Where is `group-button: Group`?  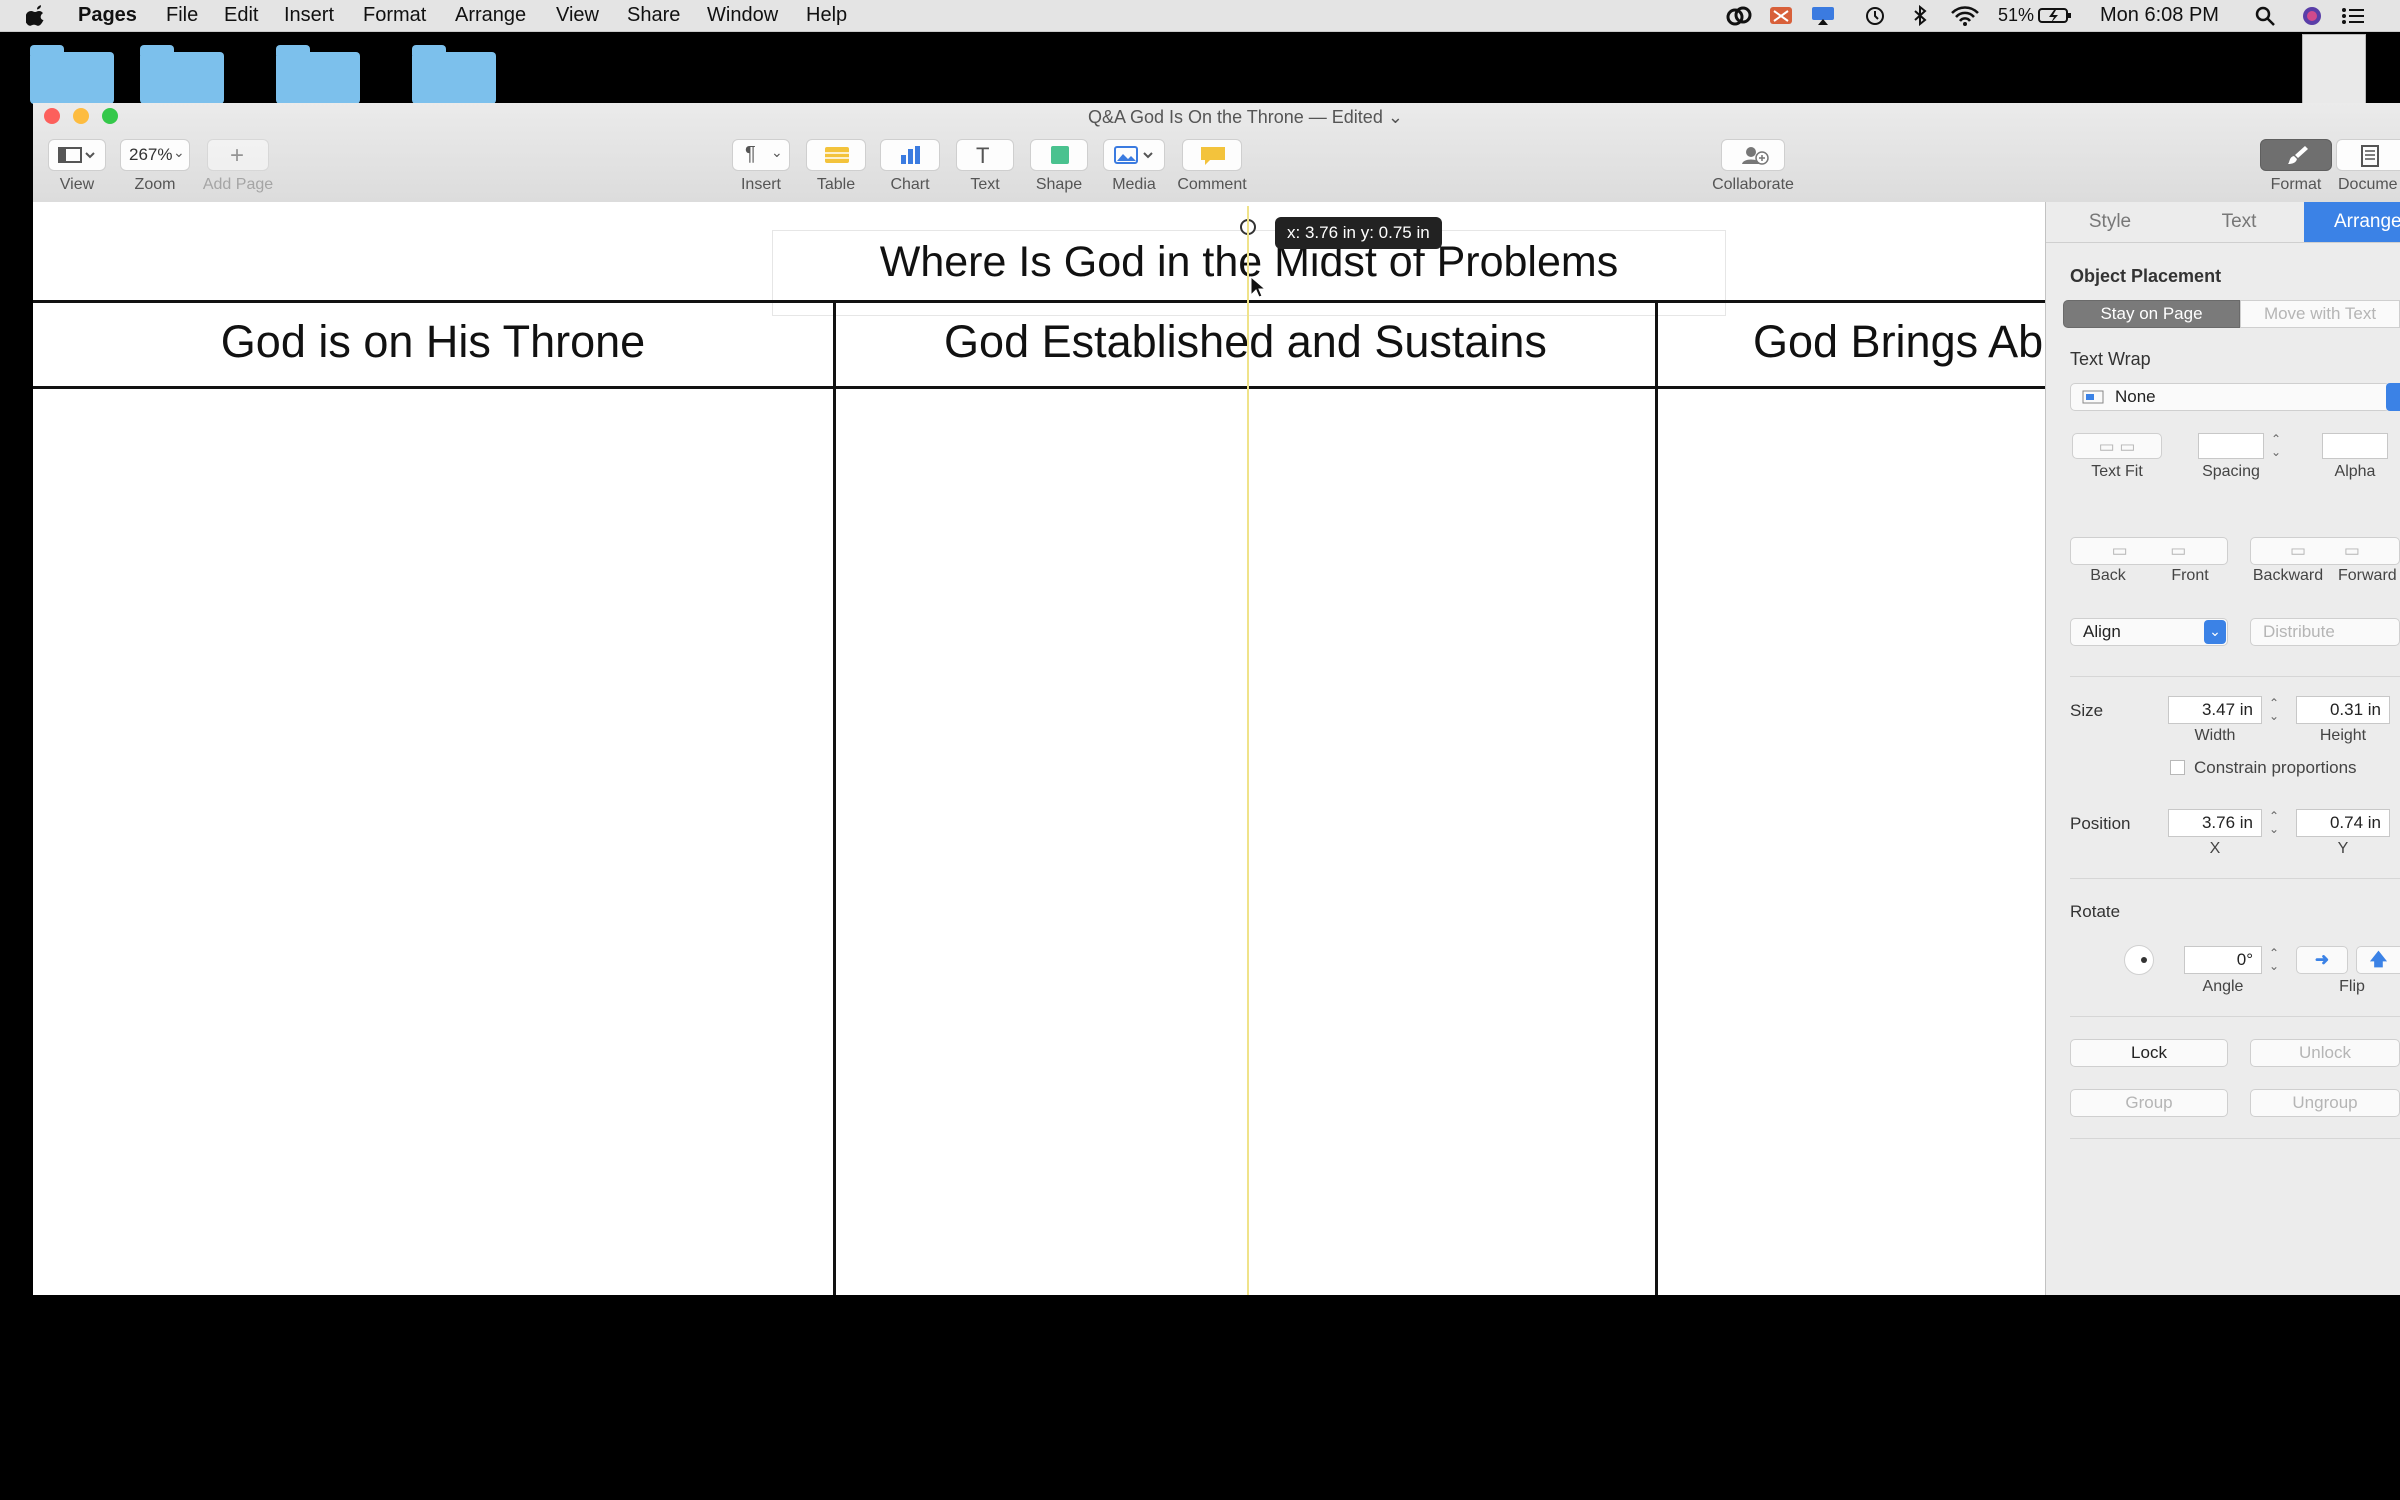 group-button: Group is located at coordinates (2149, 1103).